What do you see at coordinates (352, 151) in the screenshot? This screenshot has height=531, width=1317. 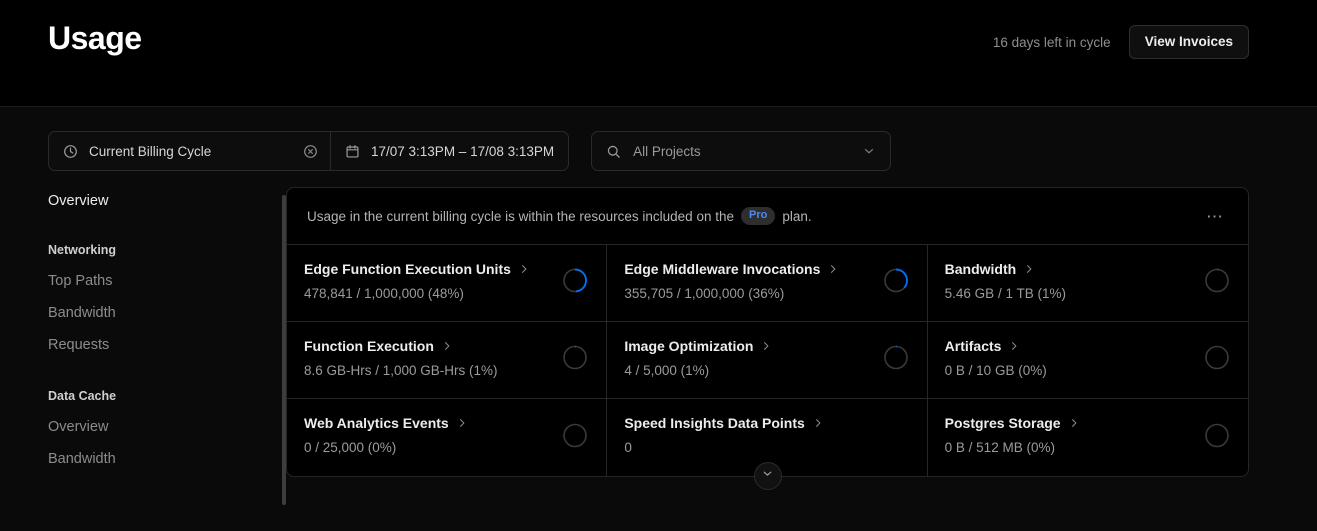 I see `calendar-icon` at bounding box center [352, 151].